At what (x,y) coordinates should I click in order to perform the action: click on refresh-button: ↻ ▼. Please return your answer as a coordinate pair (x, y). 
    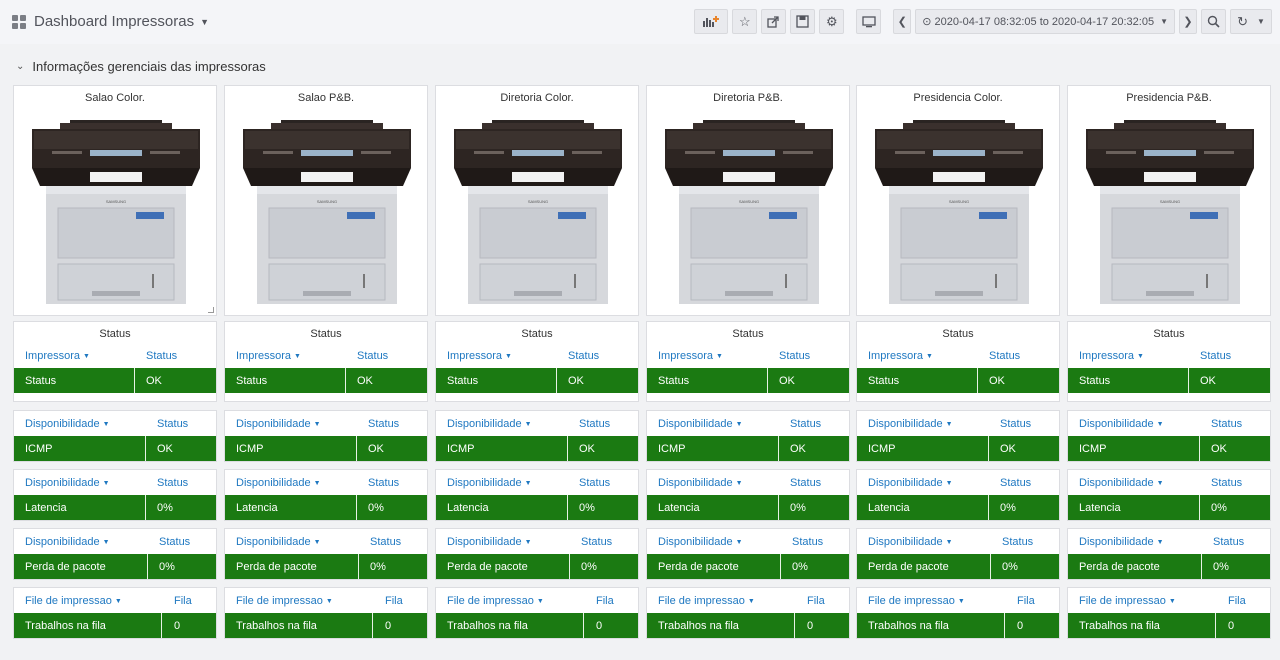
    Looking at the image, I should click on (1251, 21).